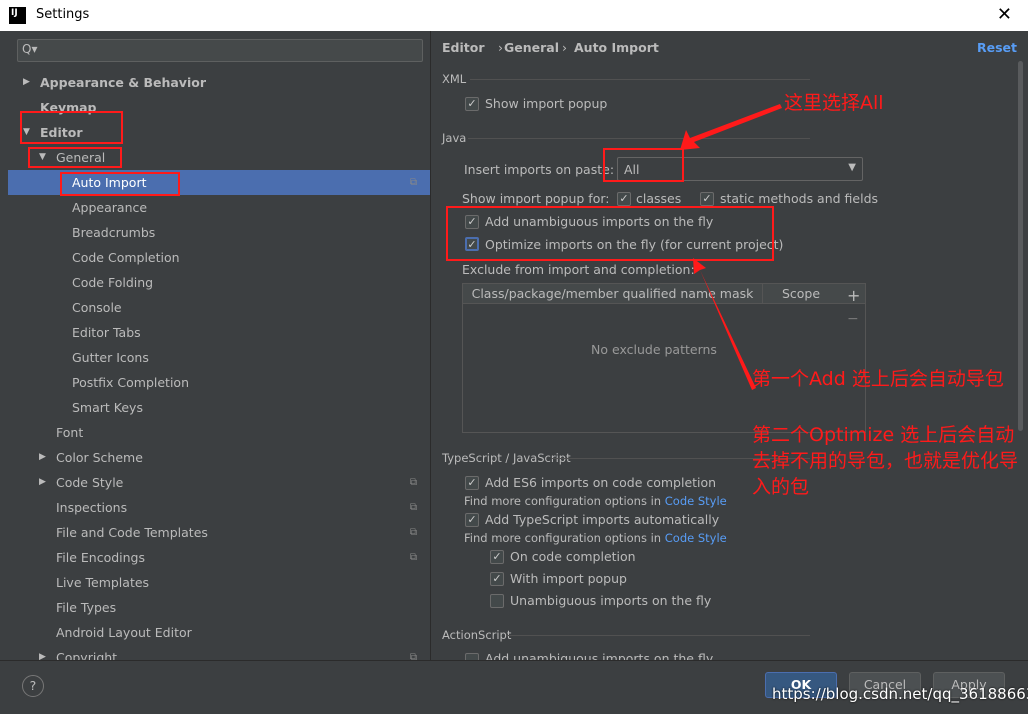 This screenshot has width=1028, height=714. I want to click on annotation-note-add: 第一个Add 选上后会自动导包, so click(878, 379).